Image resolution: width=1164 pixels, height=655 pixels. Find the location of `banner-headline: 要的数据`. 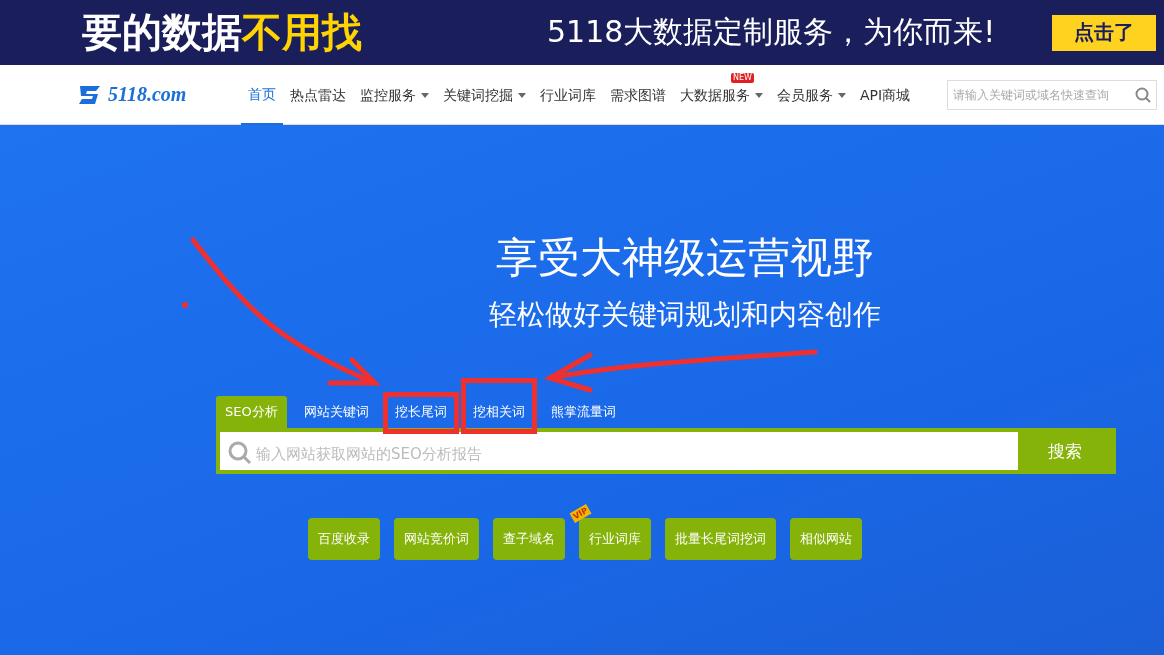

banner-headline: 要的数据 is located at coordinates (162, 32).